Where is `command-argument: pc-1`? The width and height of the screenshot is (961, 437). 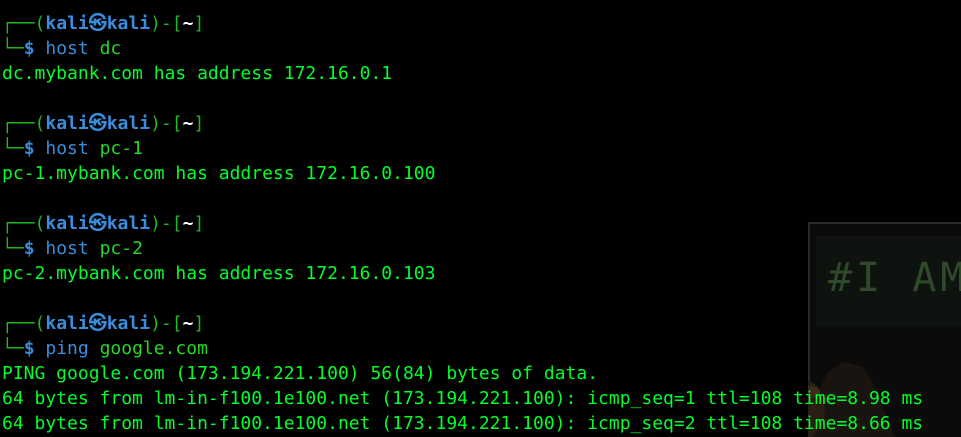
command-argument: pc-1 is located at coordinates (121, 148).